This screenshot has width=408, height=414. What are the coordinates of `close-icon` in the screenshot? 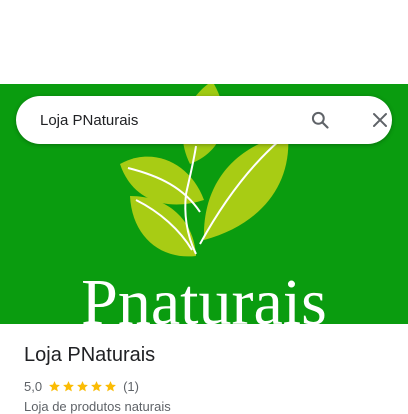 It's located at (380, 120).